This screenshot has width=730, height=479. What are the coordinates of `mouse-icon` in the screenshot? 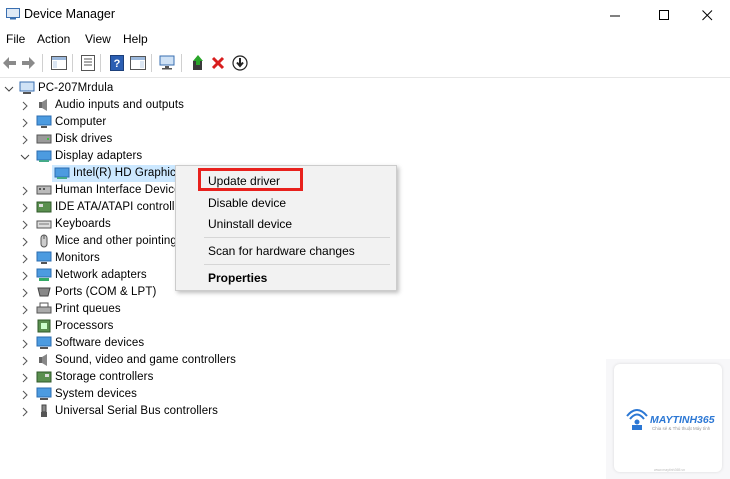 It's located at (44, 241).